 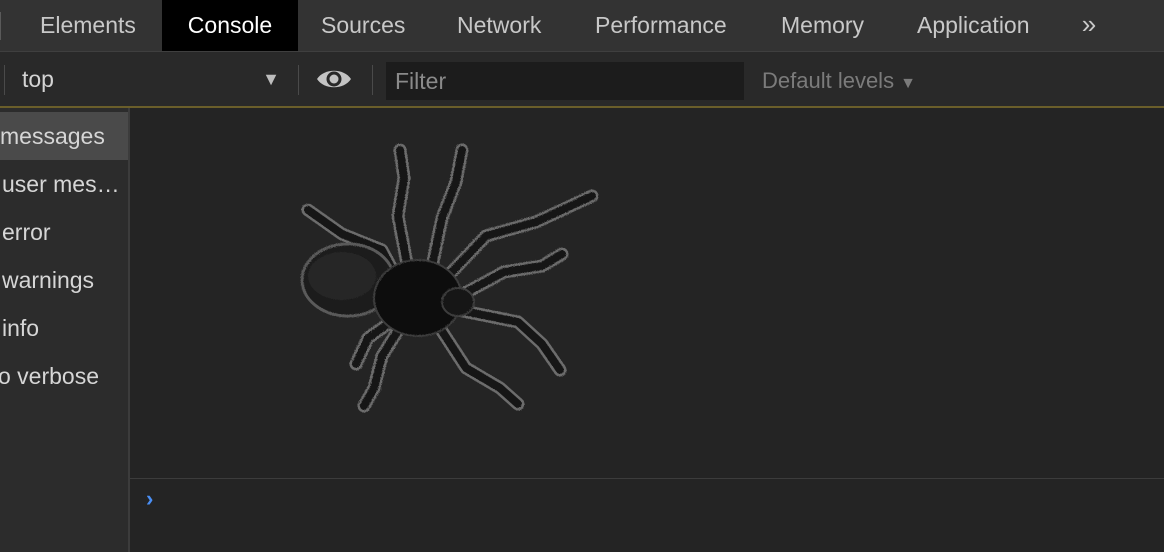 I want to click on prompt-divider, so click(x=647, y=478).